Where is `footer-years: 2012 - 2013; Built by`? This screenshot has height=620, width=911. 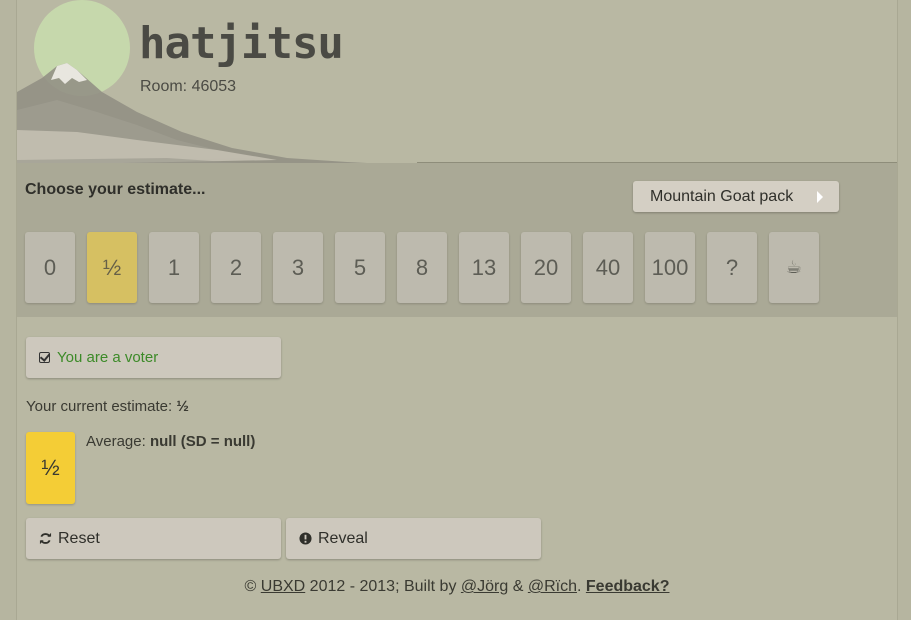 footer-years: 2012 - 2013; Built by is located at coordinates (383, 586).